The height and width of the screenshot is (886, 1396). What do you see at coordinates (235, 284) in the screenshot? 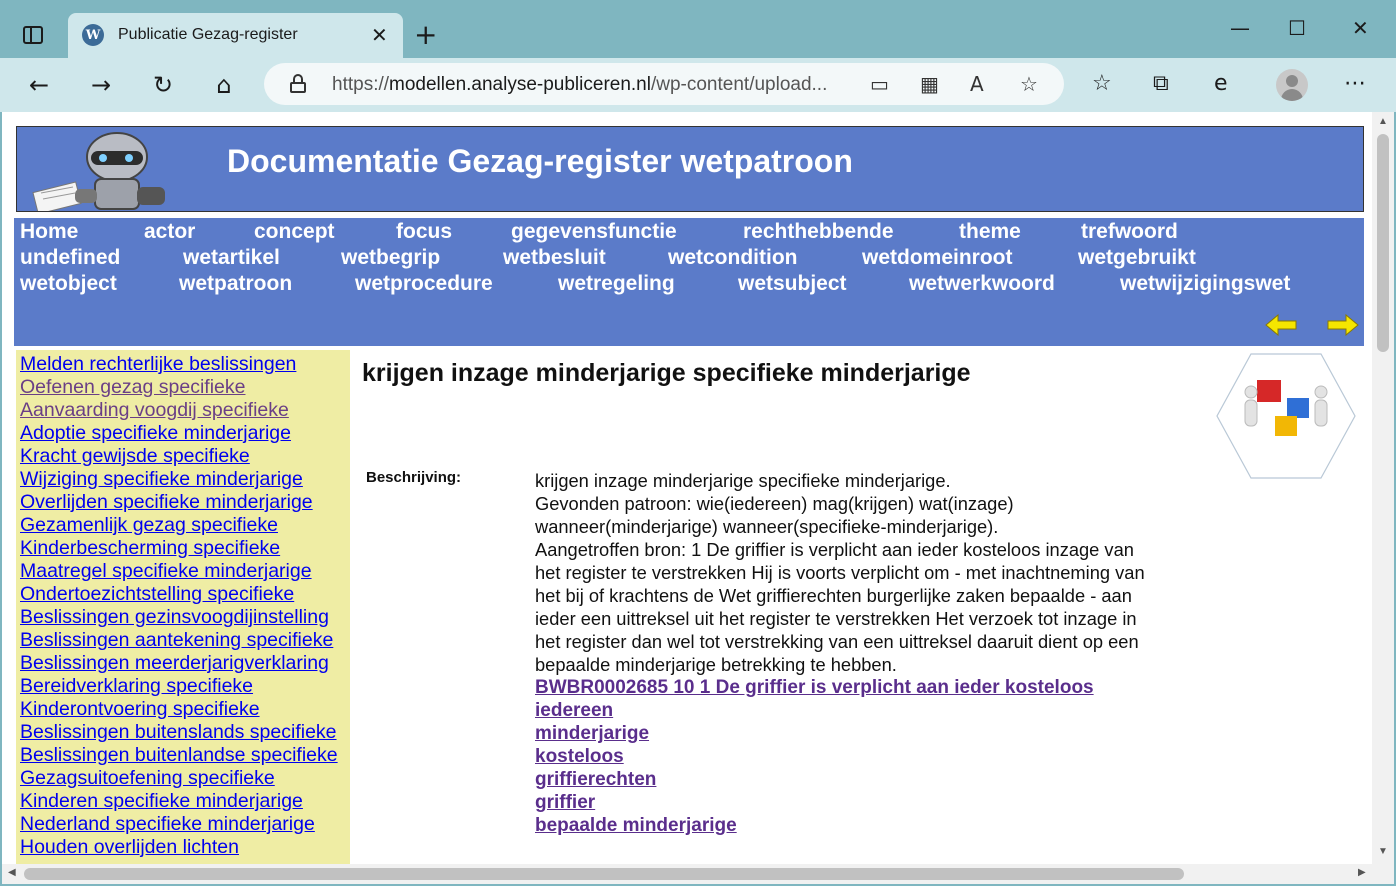
I see `menu-item-wetpatroon: wetpatroon` at bounding box center [235, 284].